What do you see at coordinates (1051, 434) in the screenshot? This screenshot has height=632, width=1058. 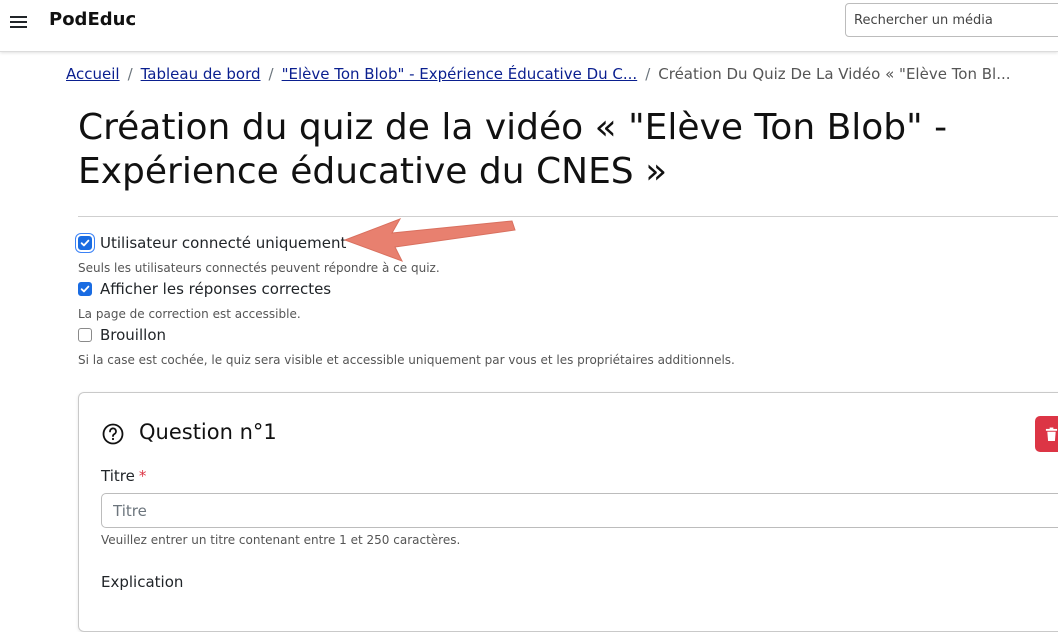 I see `trash-icon` at bounding box center [1051, 434].